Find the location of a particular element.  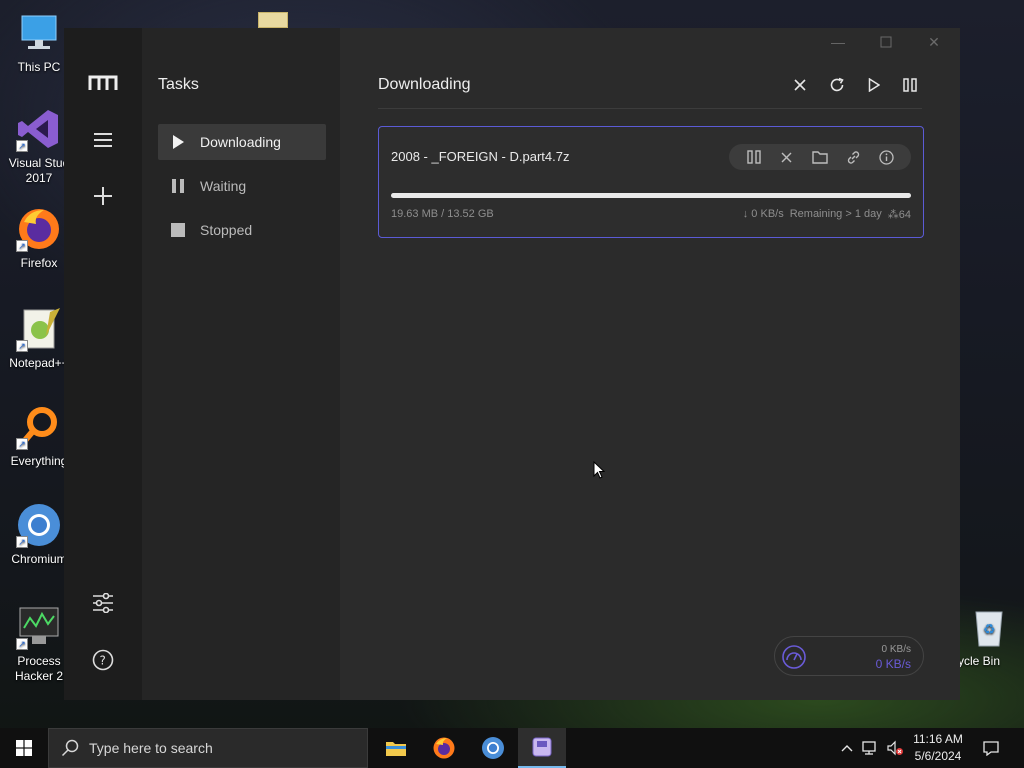

plus-icon is located at coordinates (103, 196).